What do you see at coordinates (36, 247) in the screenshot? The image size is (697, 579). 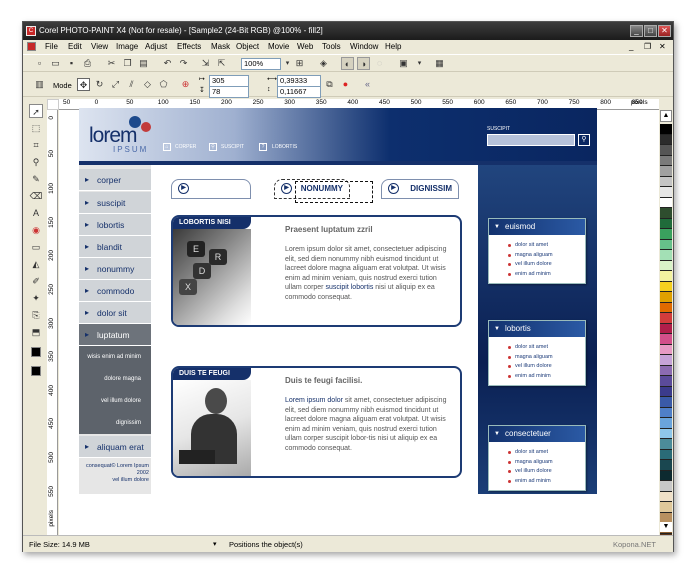 I see `rectangle-tool-icon: ▭` at bounding box center [36, 247].